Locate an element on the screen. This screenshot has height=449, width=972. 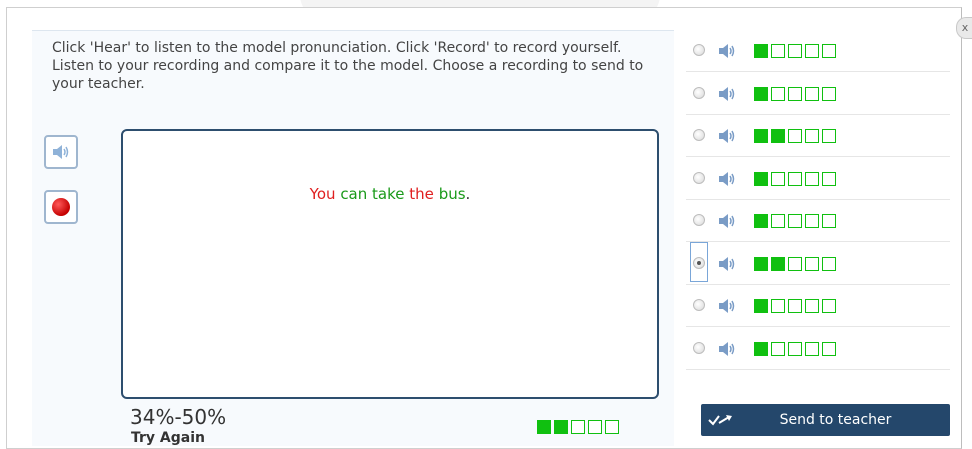
sentence-punctuation: . is located at coordinates (468, 194).